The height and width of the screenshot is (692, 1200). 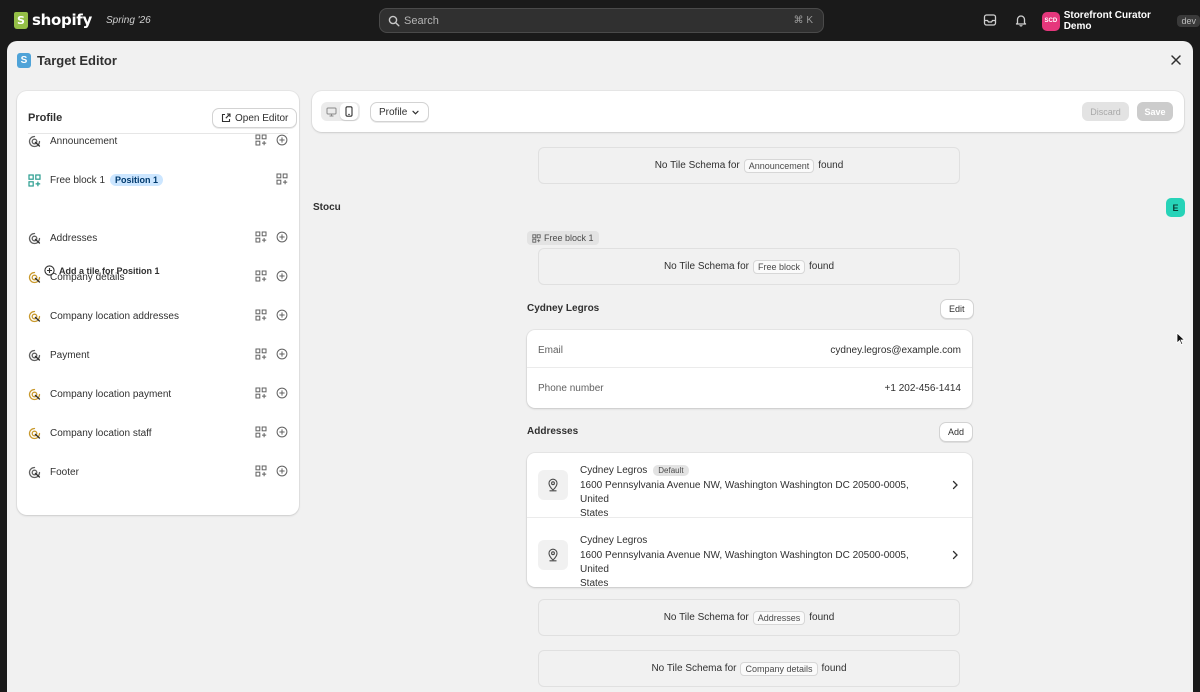 What do you see at coordinates (226, 118) in the screenshot?
I see `external-link-icon` at bounding box center [226, 118].